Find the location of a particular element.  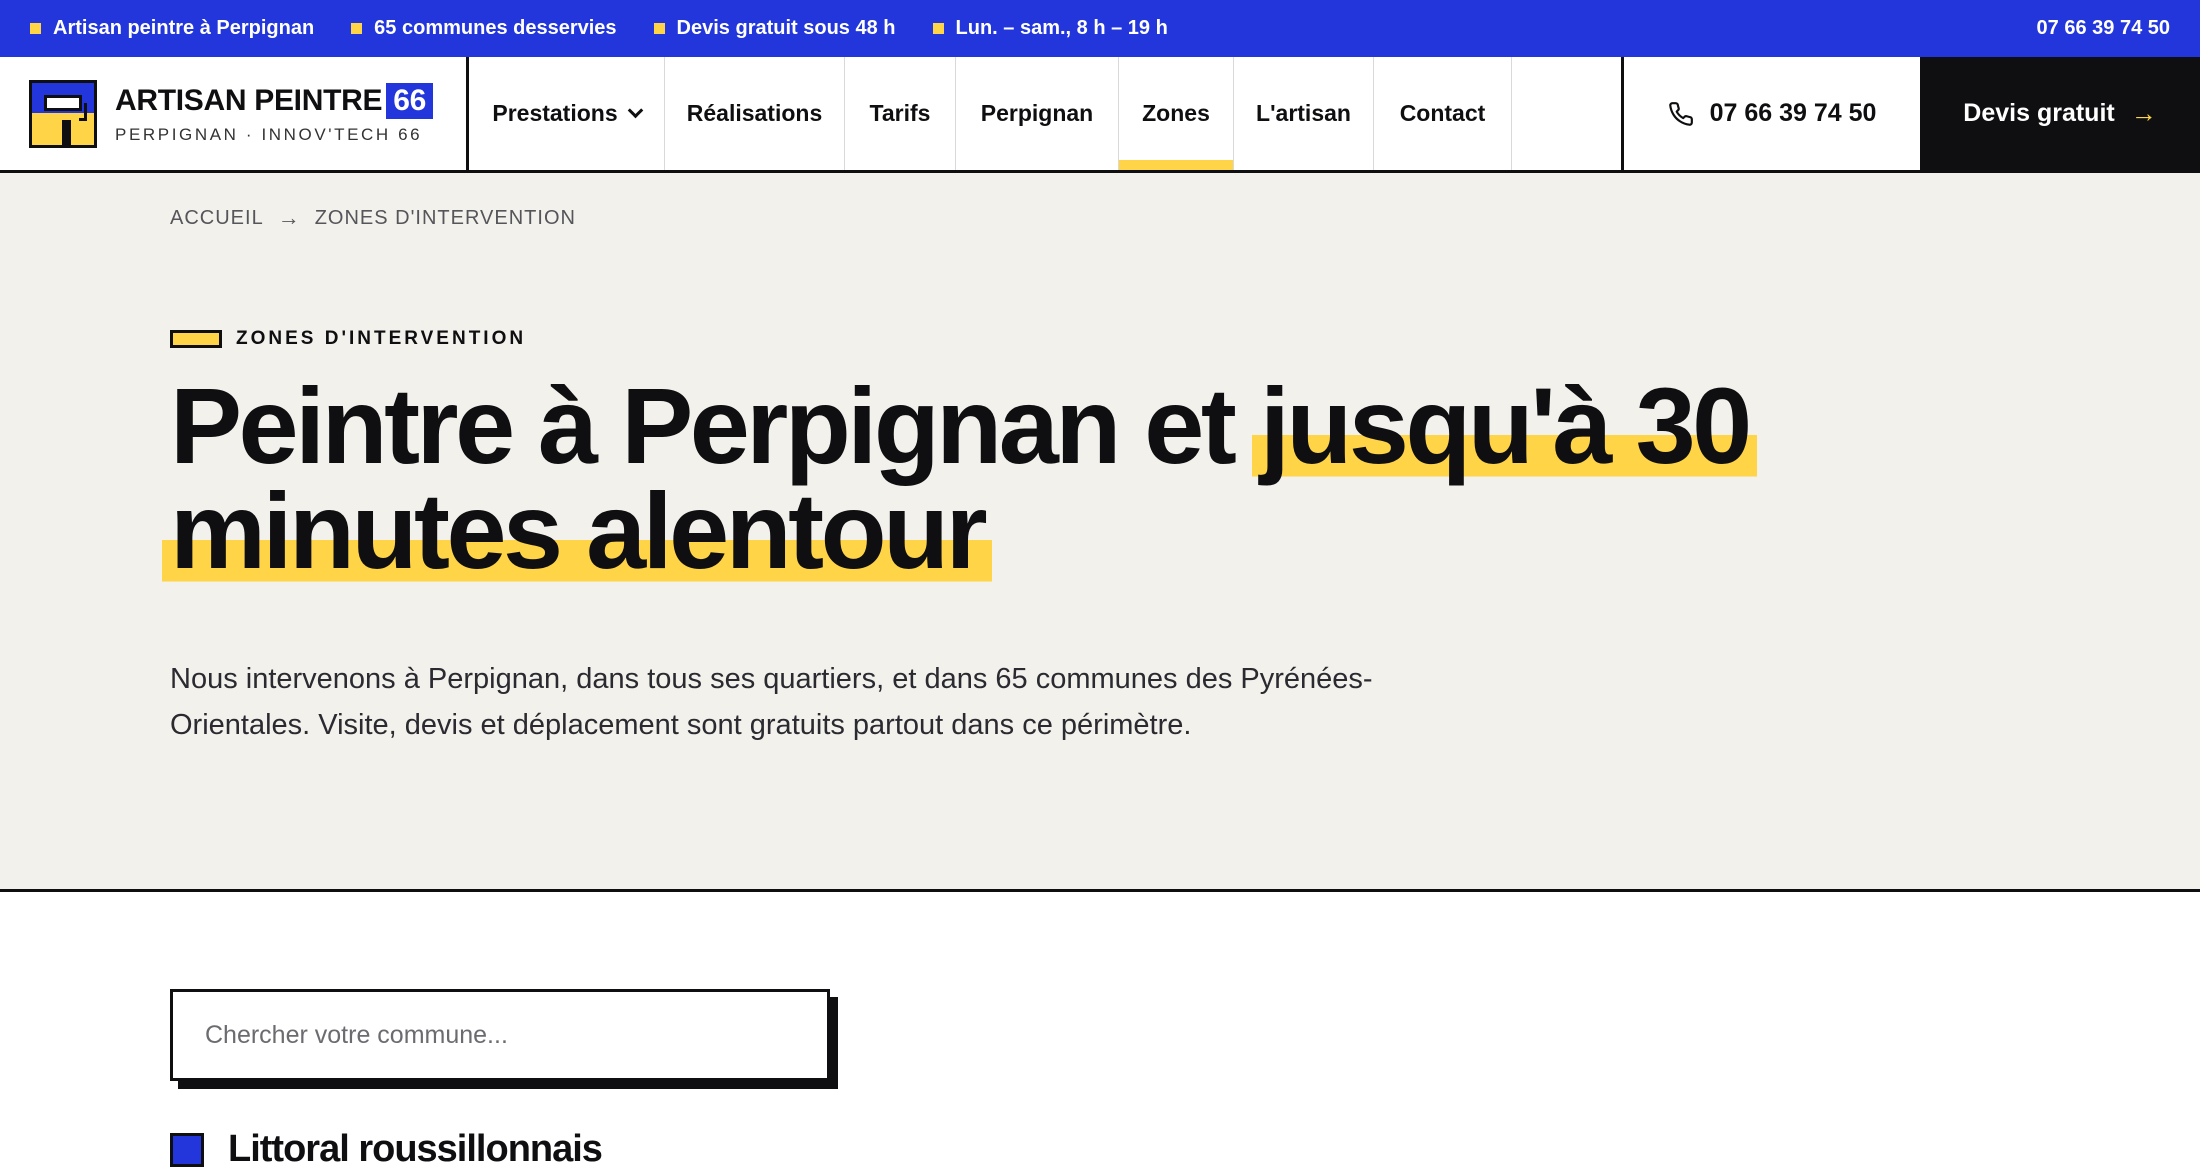

brand-badge: 66 is located at coordinates (409, 100).